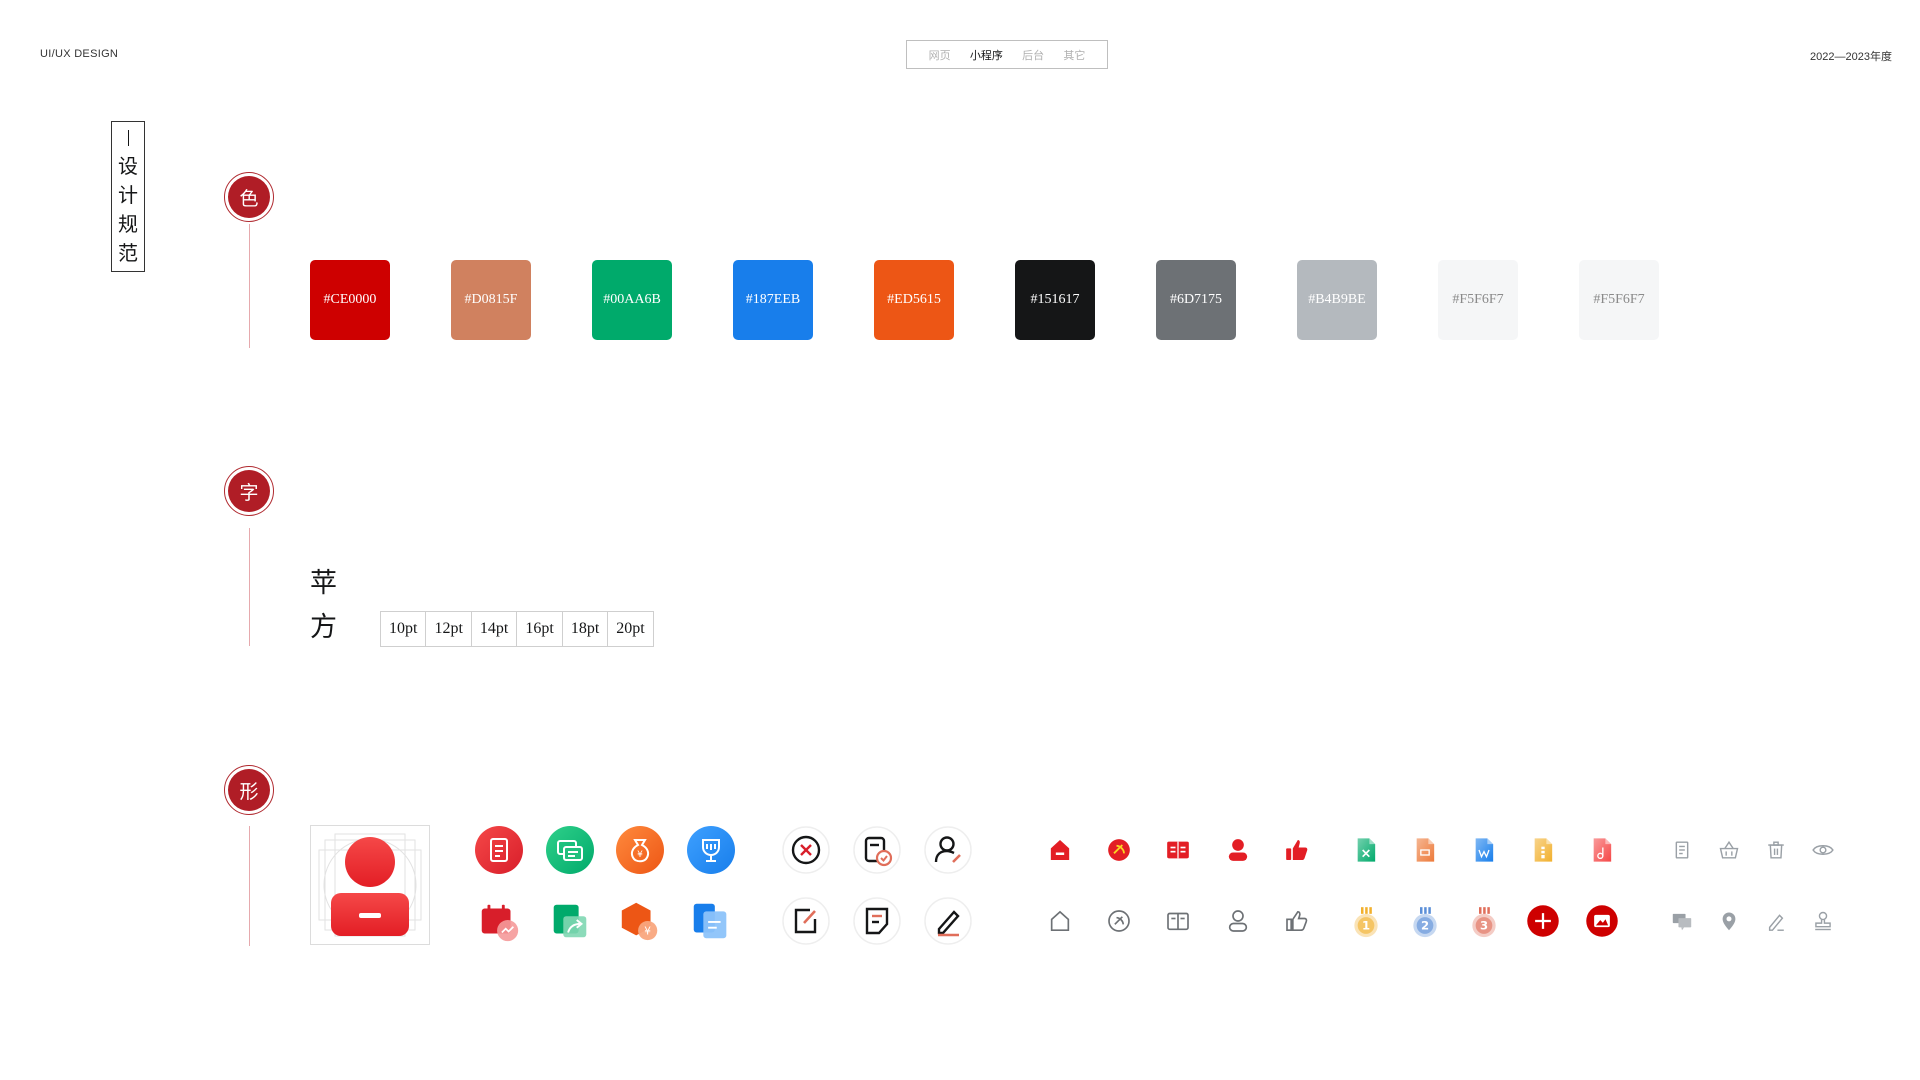 The image size is (1920, 1080). Describe the element at coordinates (1178, 850) in the screenshot. I see `book-icon` at that location.